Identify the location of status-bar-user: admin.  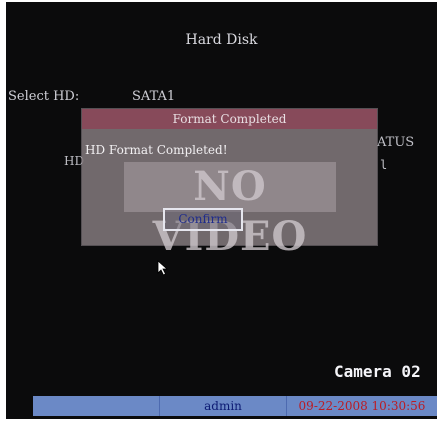
(223, 406).